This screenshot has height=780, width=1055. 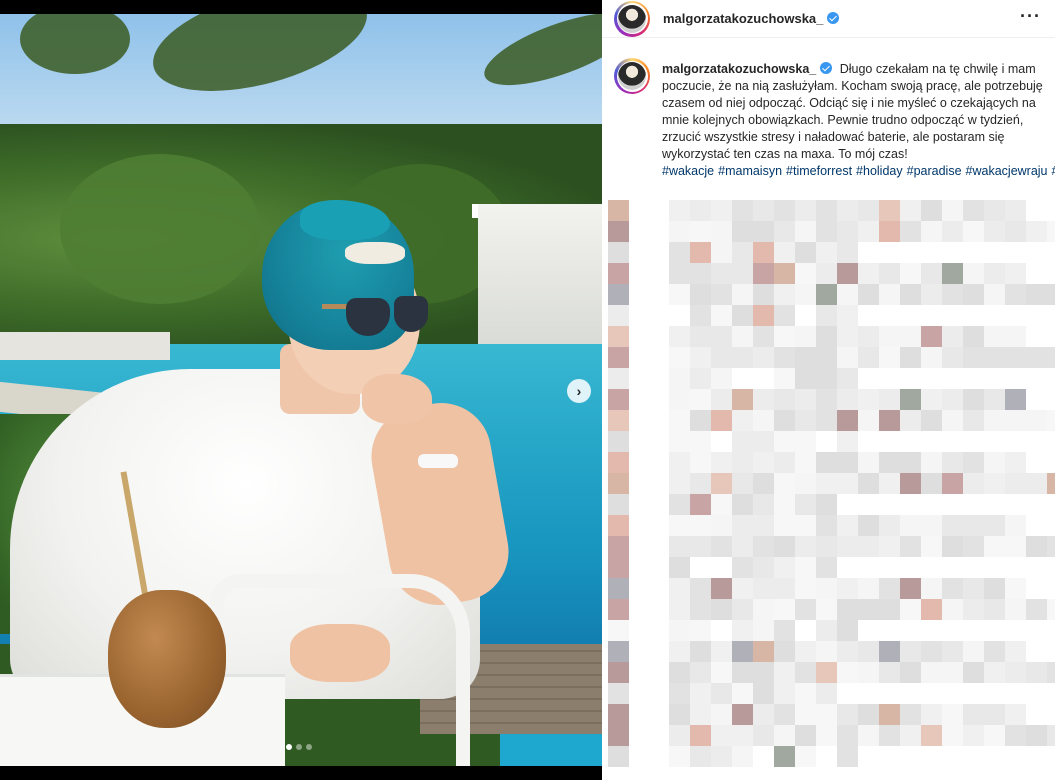 What do you see at coordinates (750, 171) in the screenshot?
I see `hashtag-link: #mamaisyn` at bounding box center [750, 171].